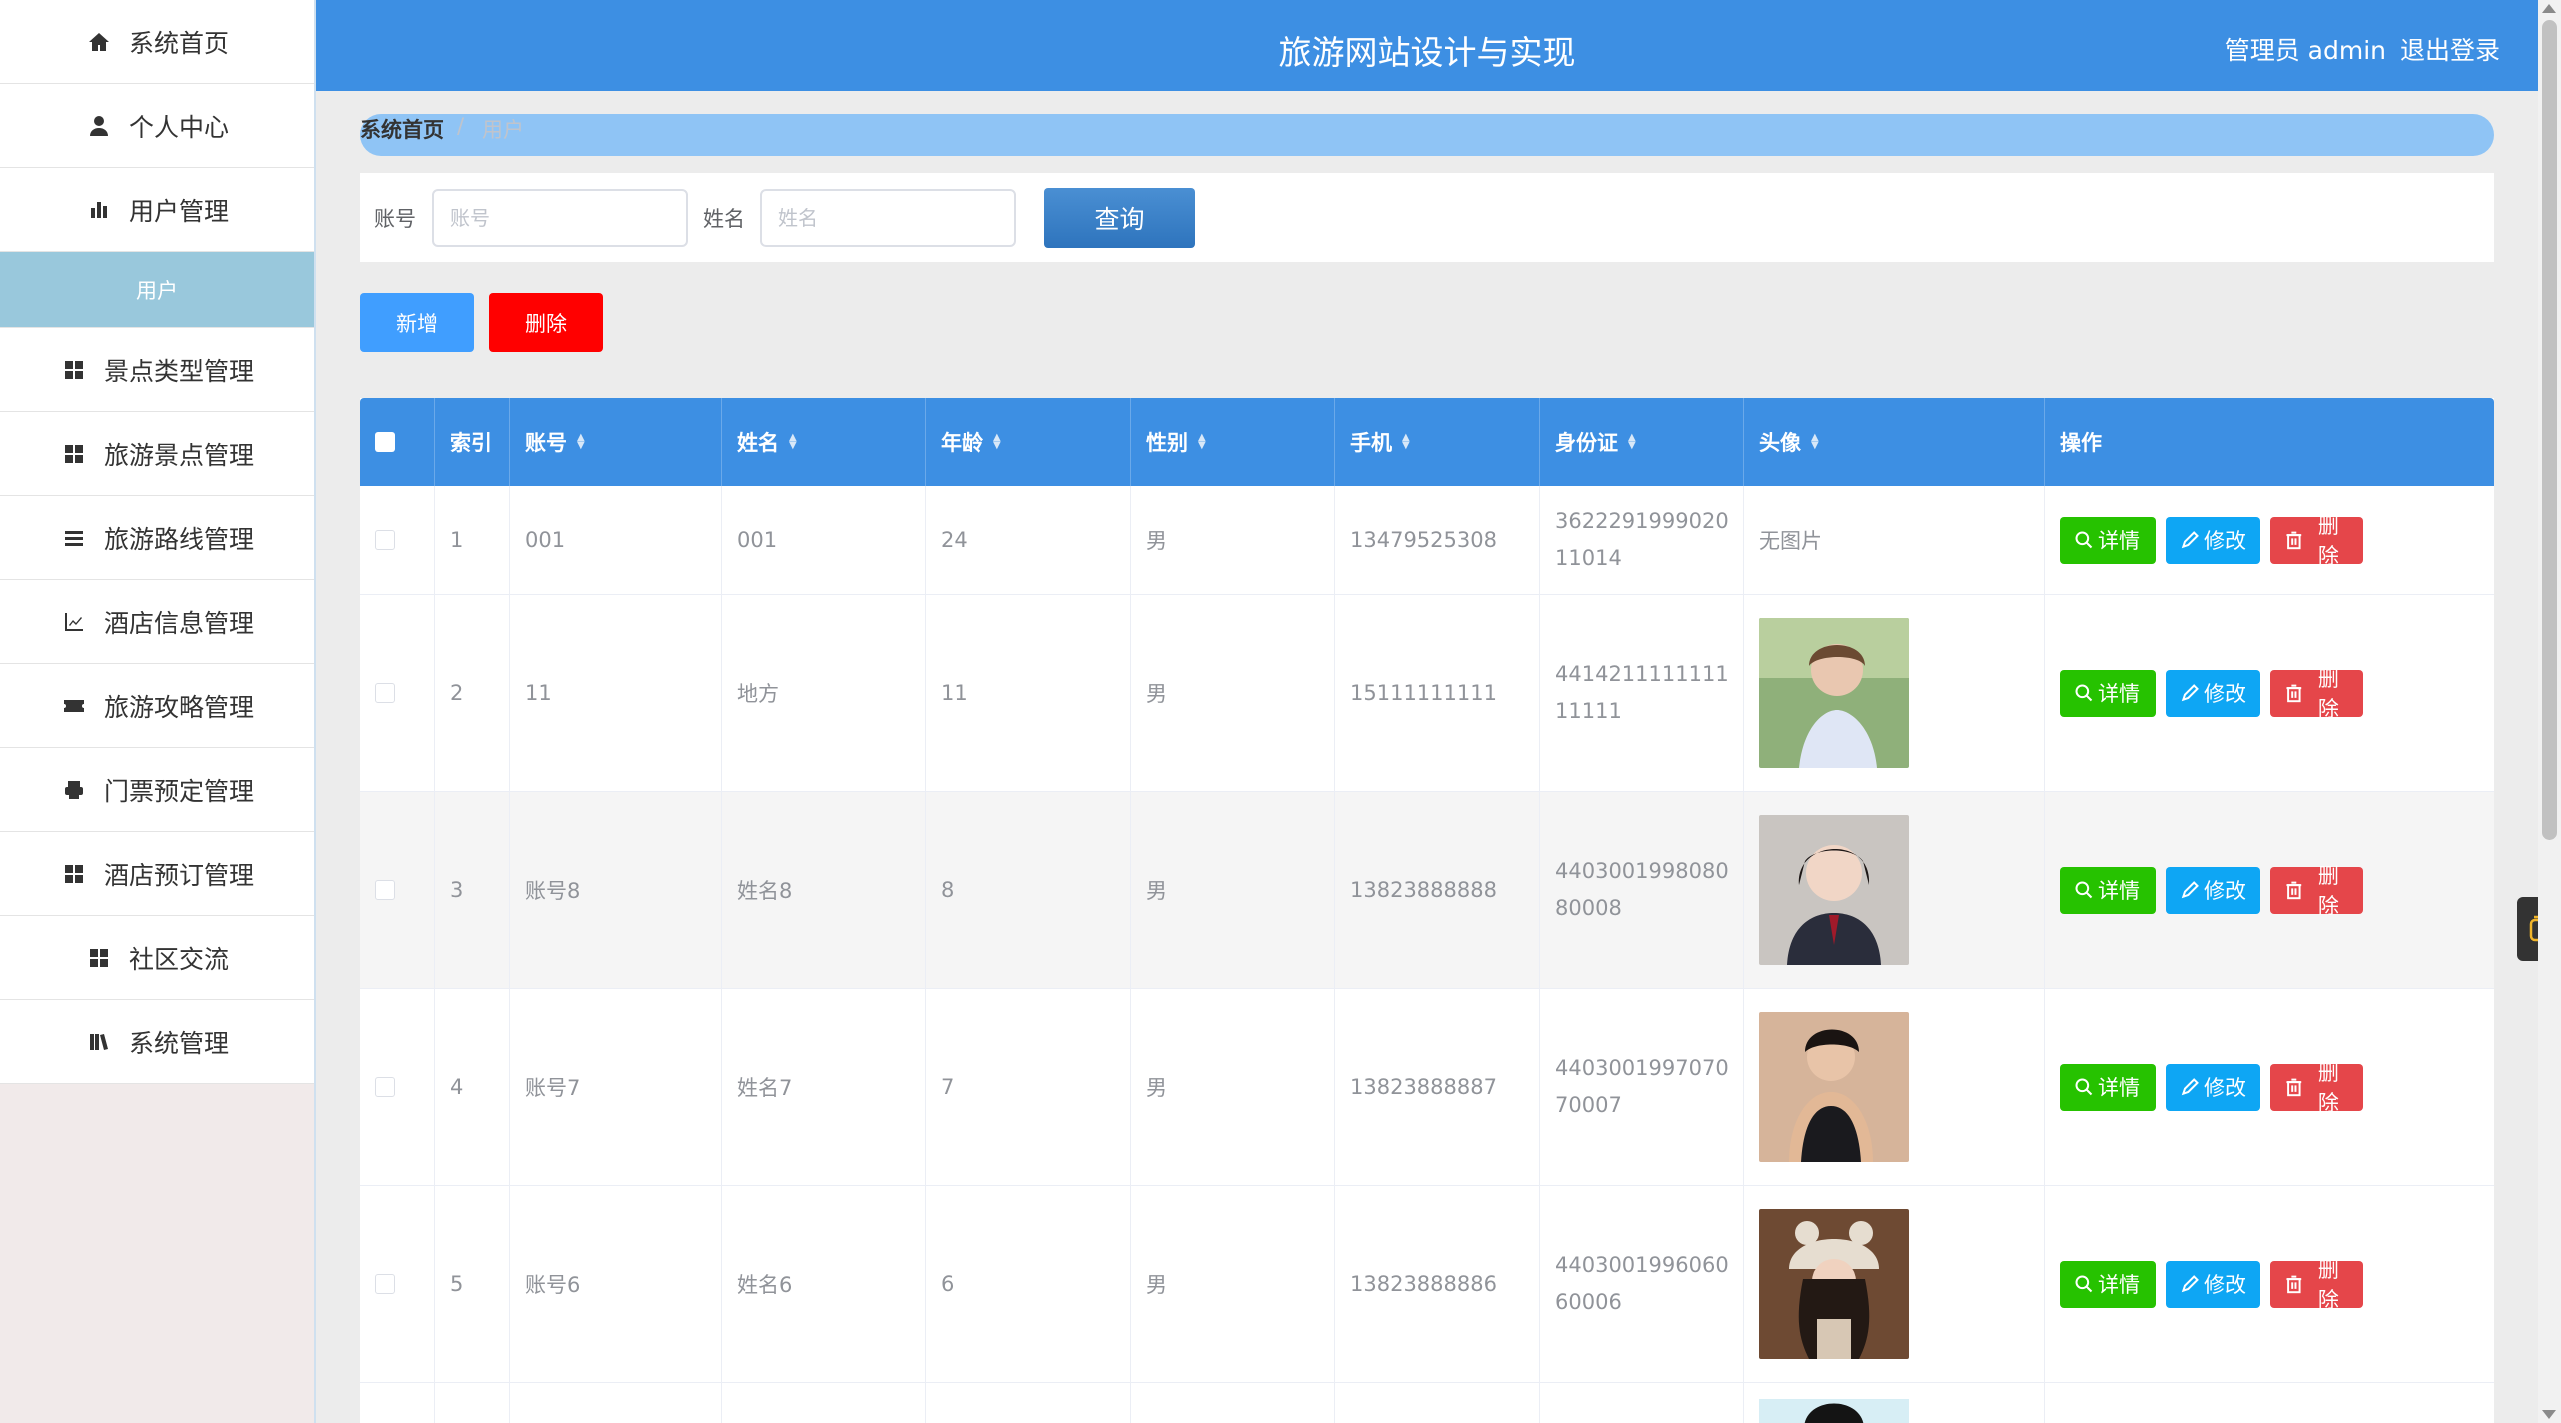 Image resolution: width=2561 pixels, height=1423 pixels. I want to click on page-scrollbar, so click(2549, 711).